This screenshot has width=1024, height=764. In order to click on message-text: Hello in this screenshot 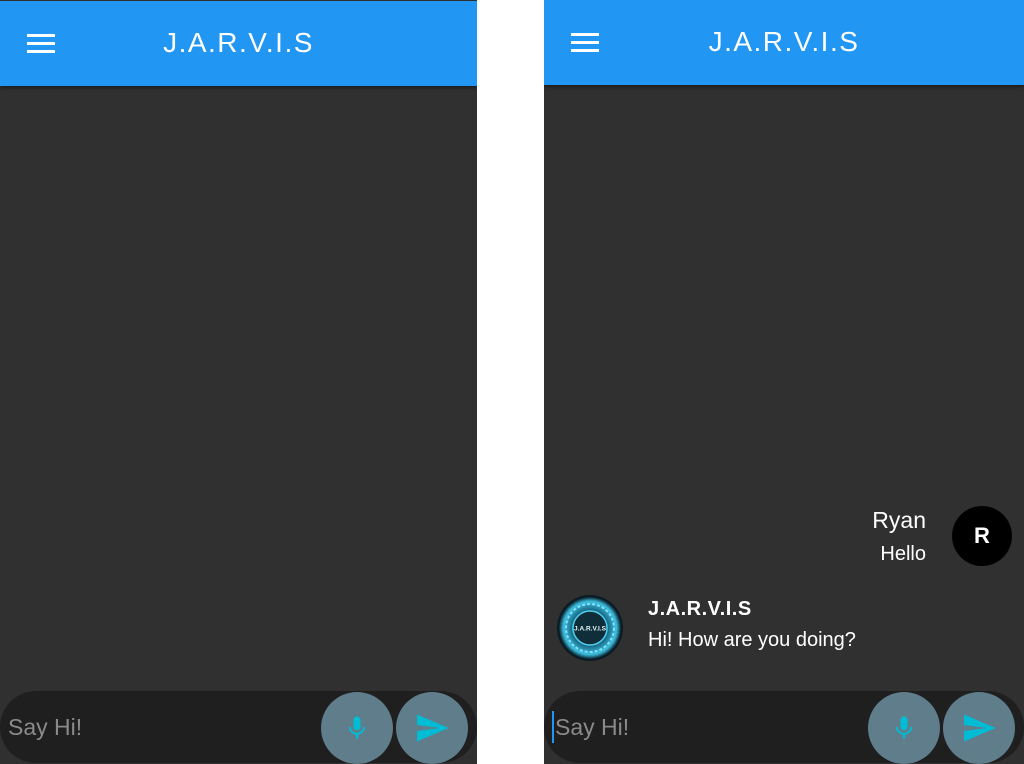, I will do `click(903, 554)`.